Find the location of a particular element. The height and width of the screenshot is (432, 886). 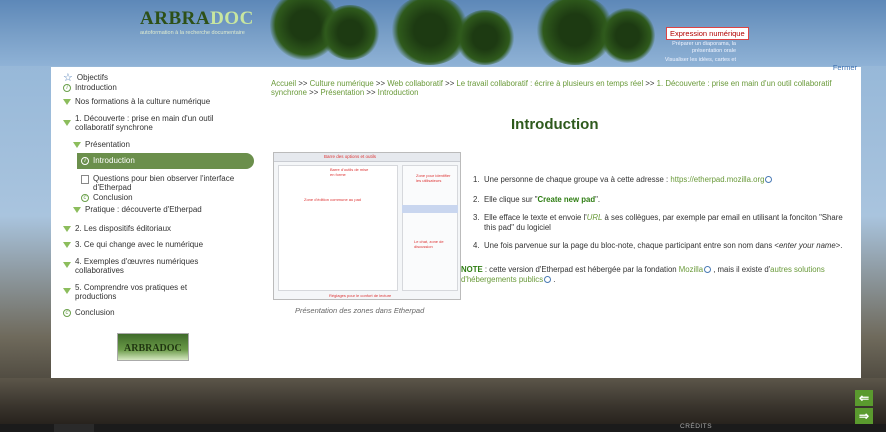

create-pad-label: Create new pad is located at coordinates (566, 199).